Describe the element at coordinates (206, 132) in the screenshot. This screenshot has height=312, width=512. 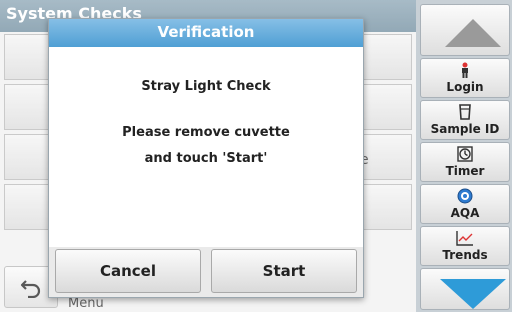
I see `dialog-message-line1: Please remove cuvette` at that location.